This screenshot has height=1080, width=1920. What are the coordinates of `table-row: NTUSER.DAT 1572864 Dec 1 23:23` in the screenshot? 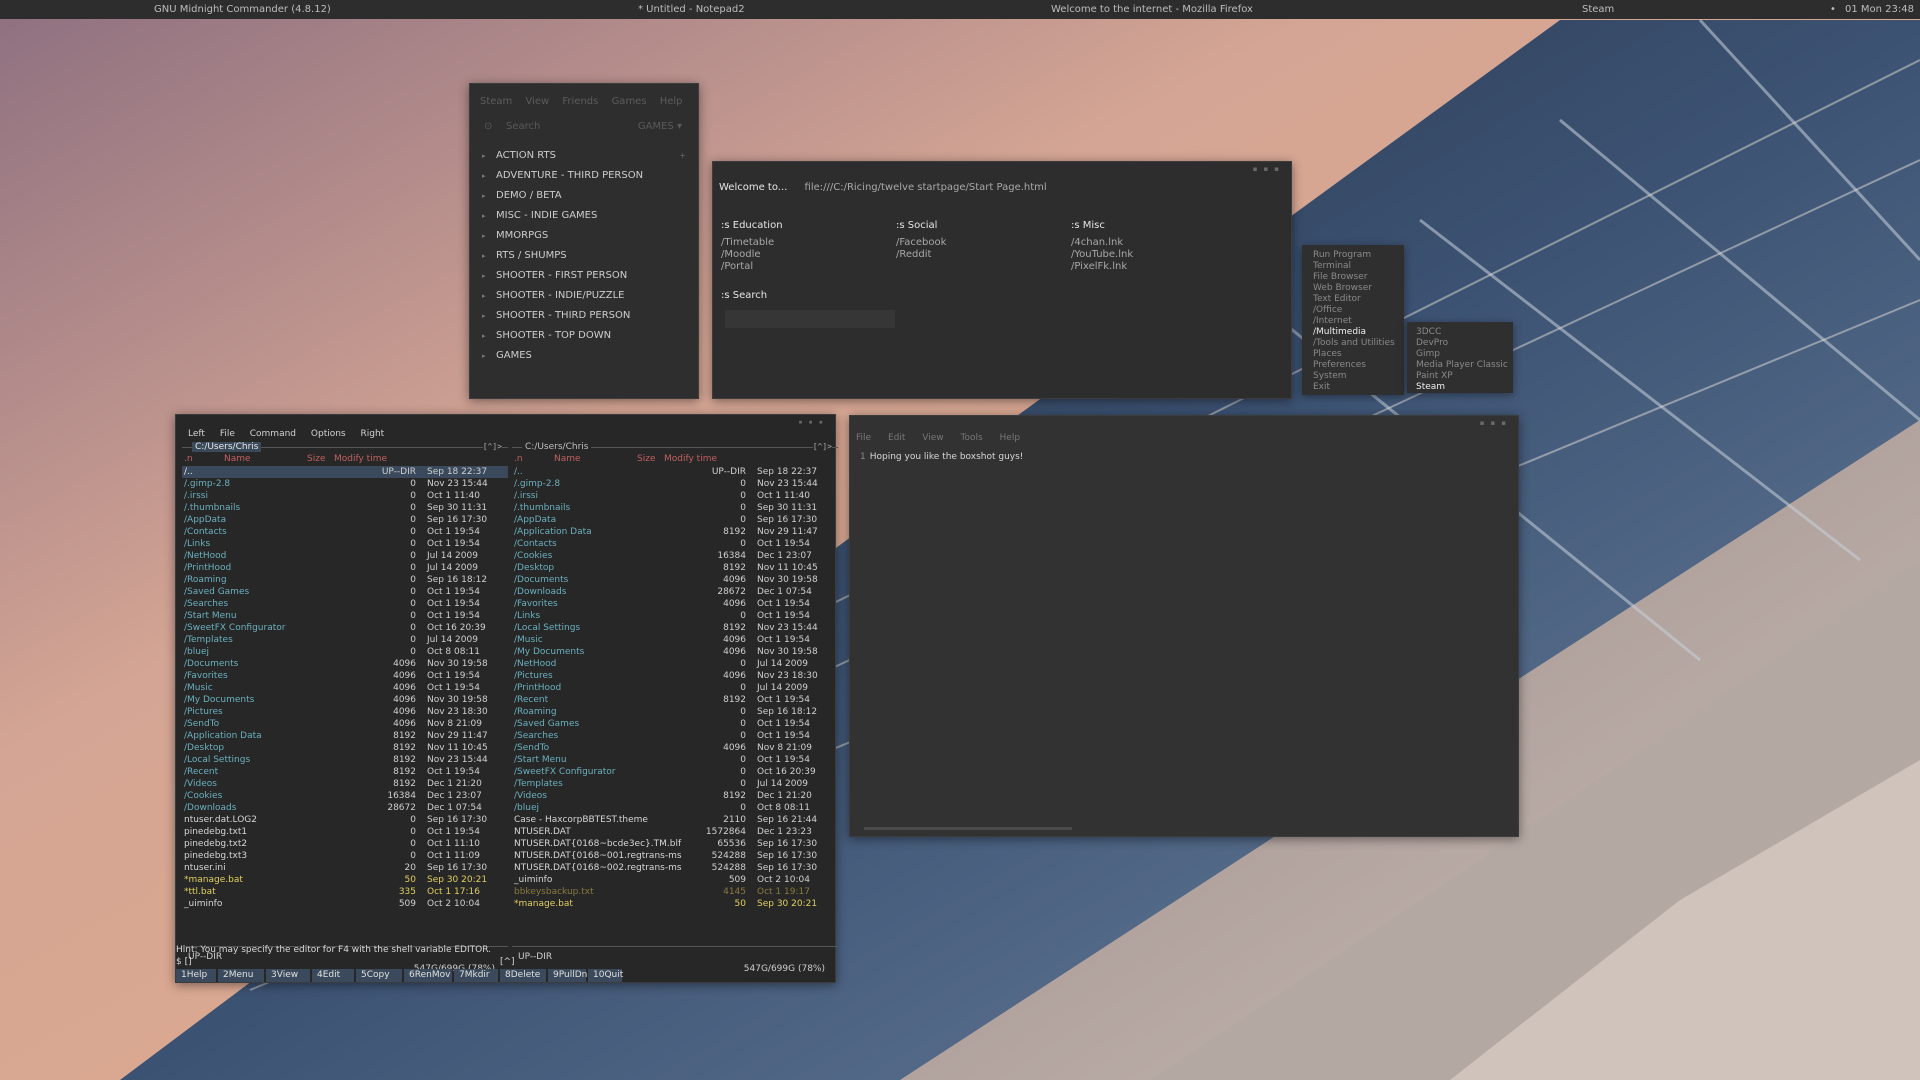 It's located at (675, 832).